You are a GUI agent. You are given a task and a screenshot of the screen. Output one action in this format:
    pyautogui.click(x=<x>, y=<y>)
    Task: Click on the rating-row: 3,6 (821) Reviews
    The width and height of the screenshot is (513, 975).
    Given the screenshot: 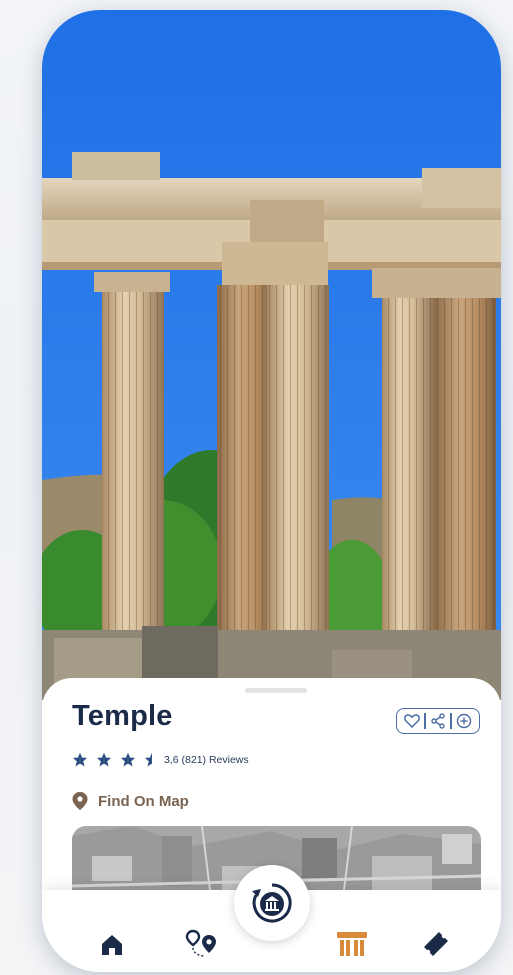 What is the action you would take?
    pyautogui.click(x=160, y=760)
    